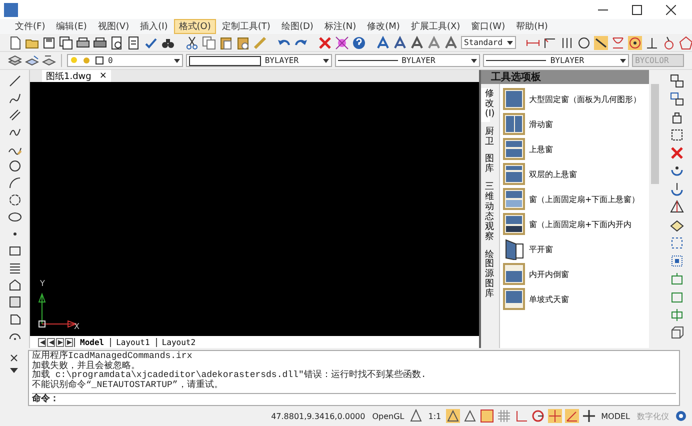 The image size is (692, 426). Describe the element at coordinates (538, 416) in the screenshot. I see `polar-icon` at that location.